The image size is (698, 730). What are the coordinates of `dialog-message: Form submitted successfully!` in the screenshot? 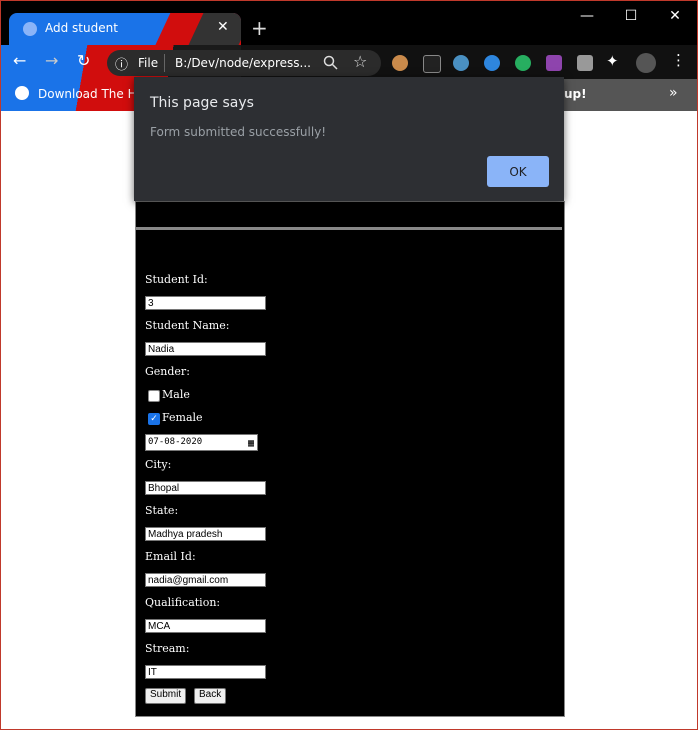 It's located at (238, 132).